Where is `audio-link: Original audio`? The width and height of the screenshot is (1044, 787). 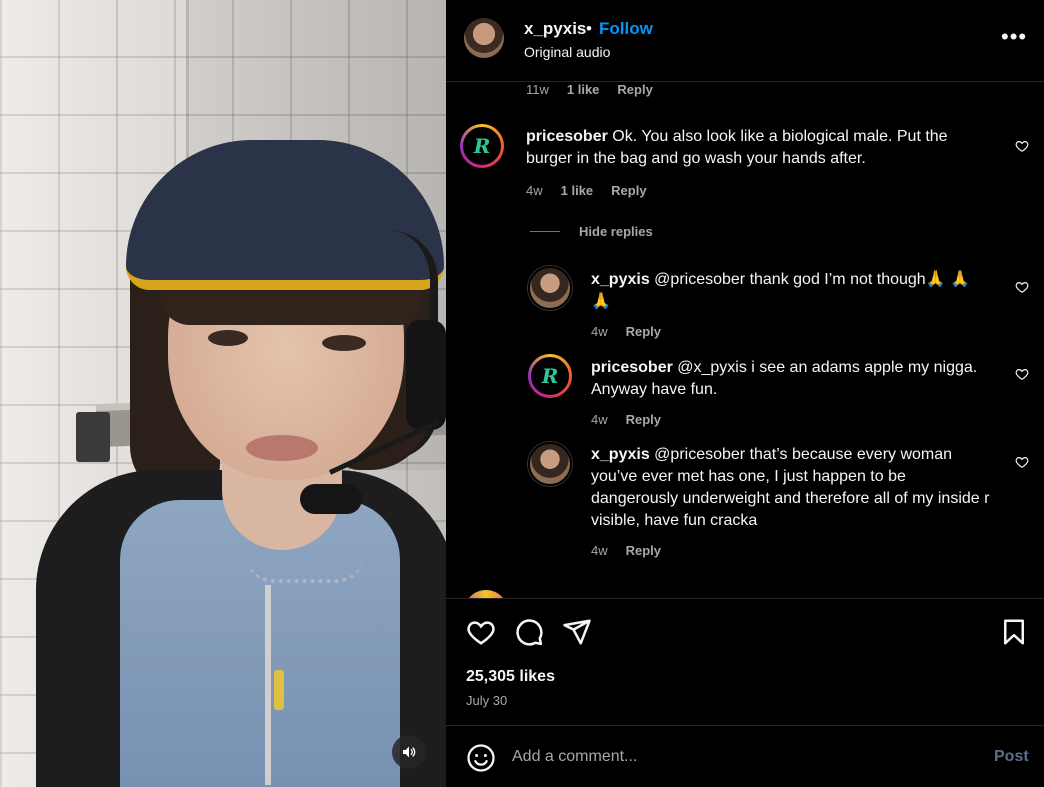
audio-link: Original audio is located at coordinates (567, 52).